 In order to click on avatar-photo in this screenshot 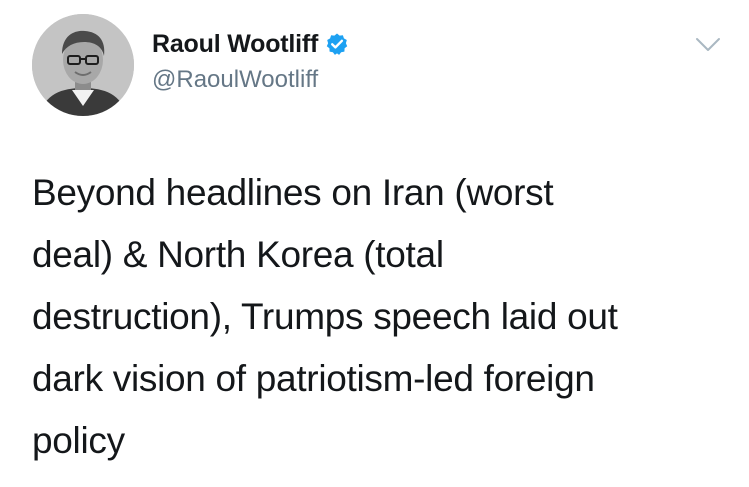, I will do `click(83, 65)`.